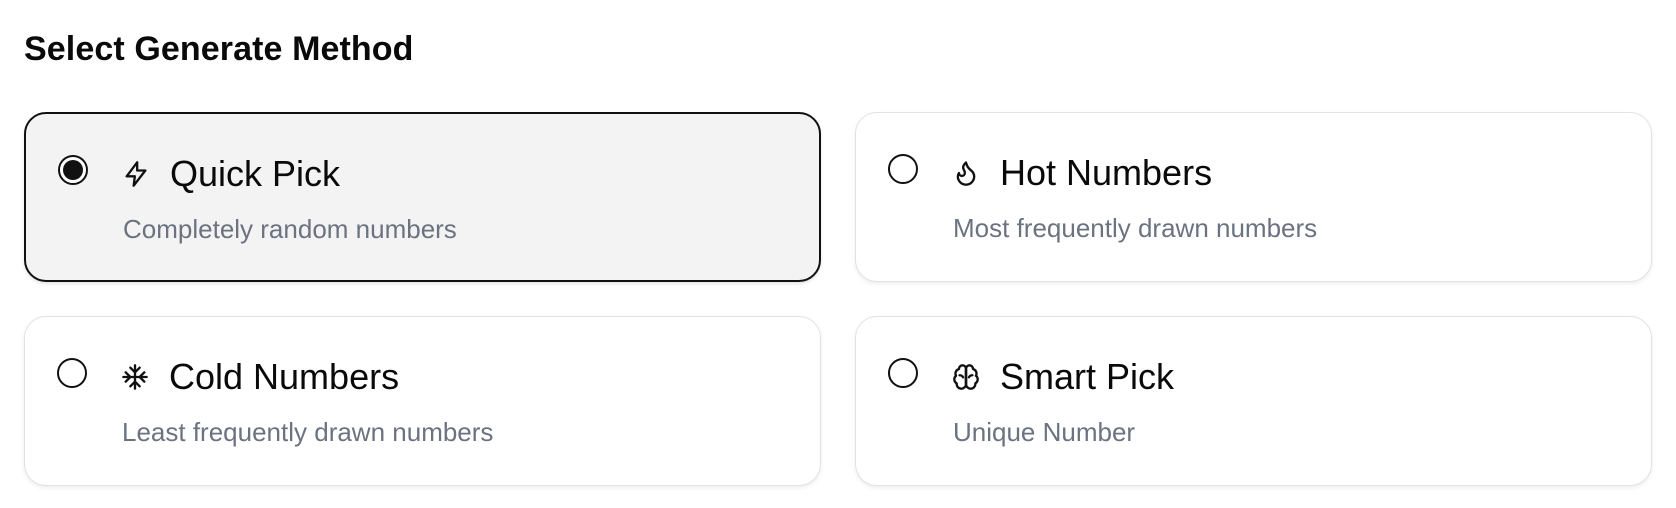 The width and height of the screenshot is (1676, 508). Describe the element at coordinates (1106, 172) in the screenshot. I see `method-name: Hot Numbers` at that location.